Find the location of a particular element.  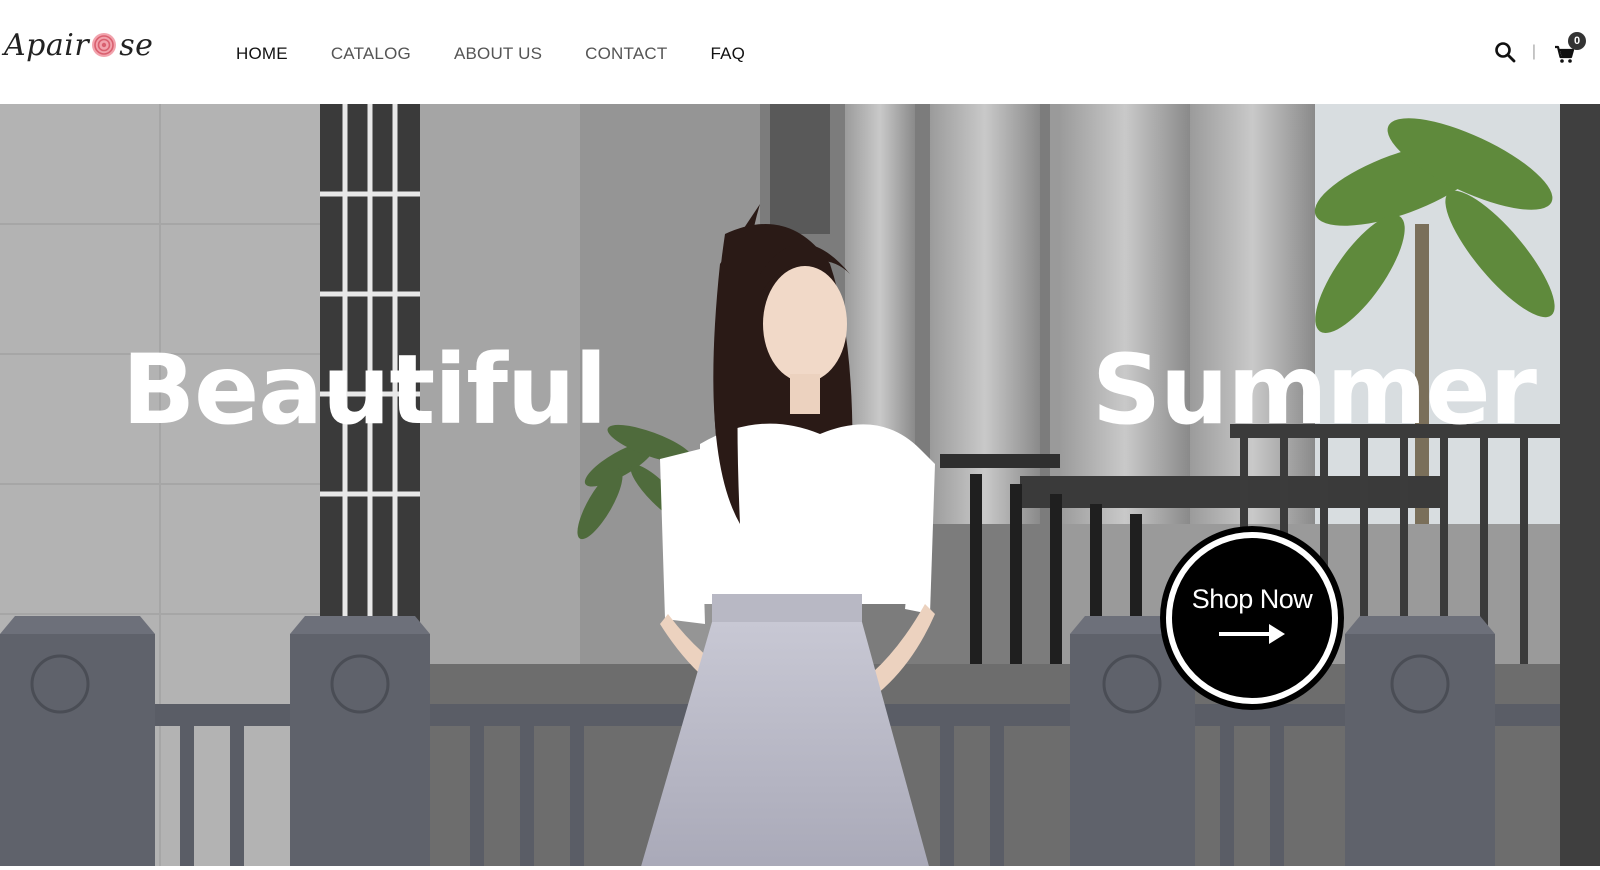

page-bottom-strip is located at coordinates (800, 868).